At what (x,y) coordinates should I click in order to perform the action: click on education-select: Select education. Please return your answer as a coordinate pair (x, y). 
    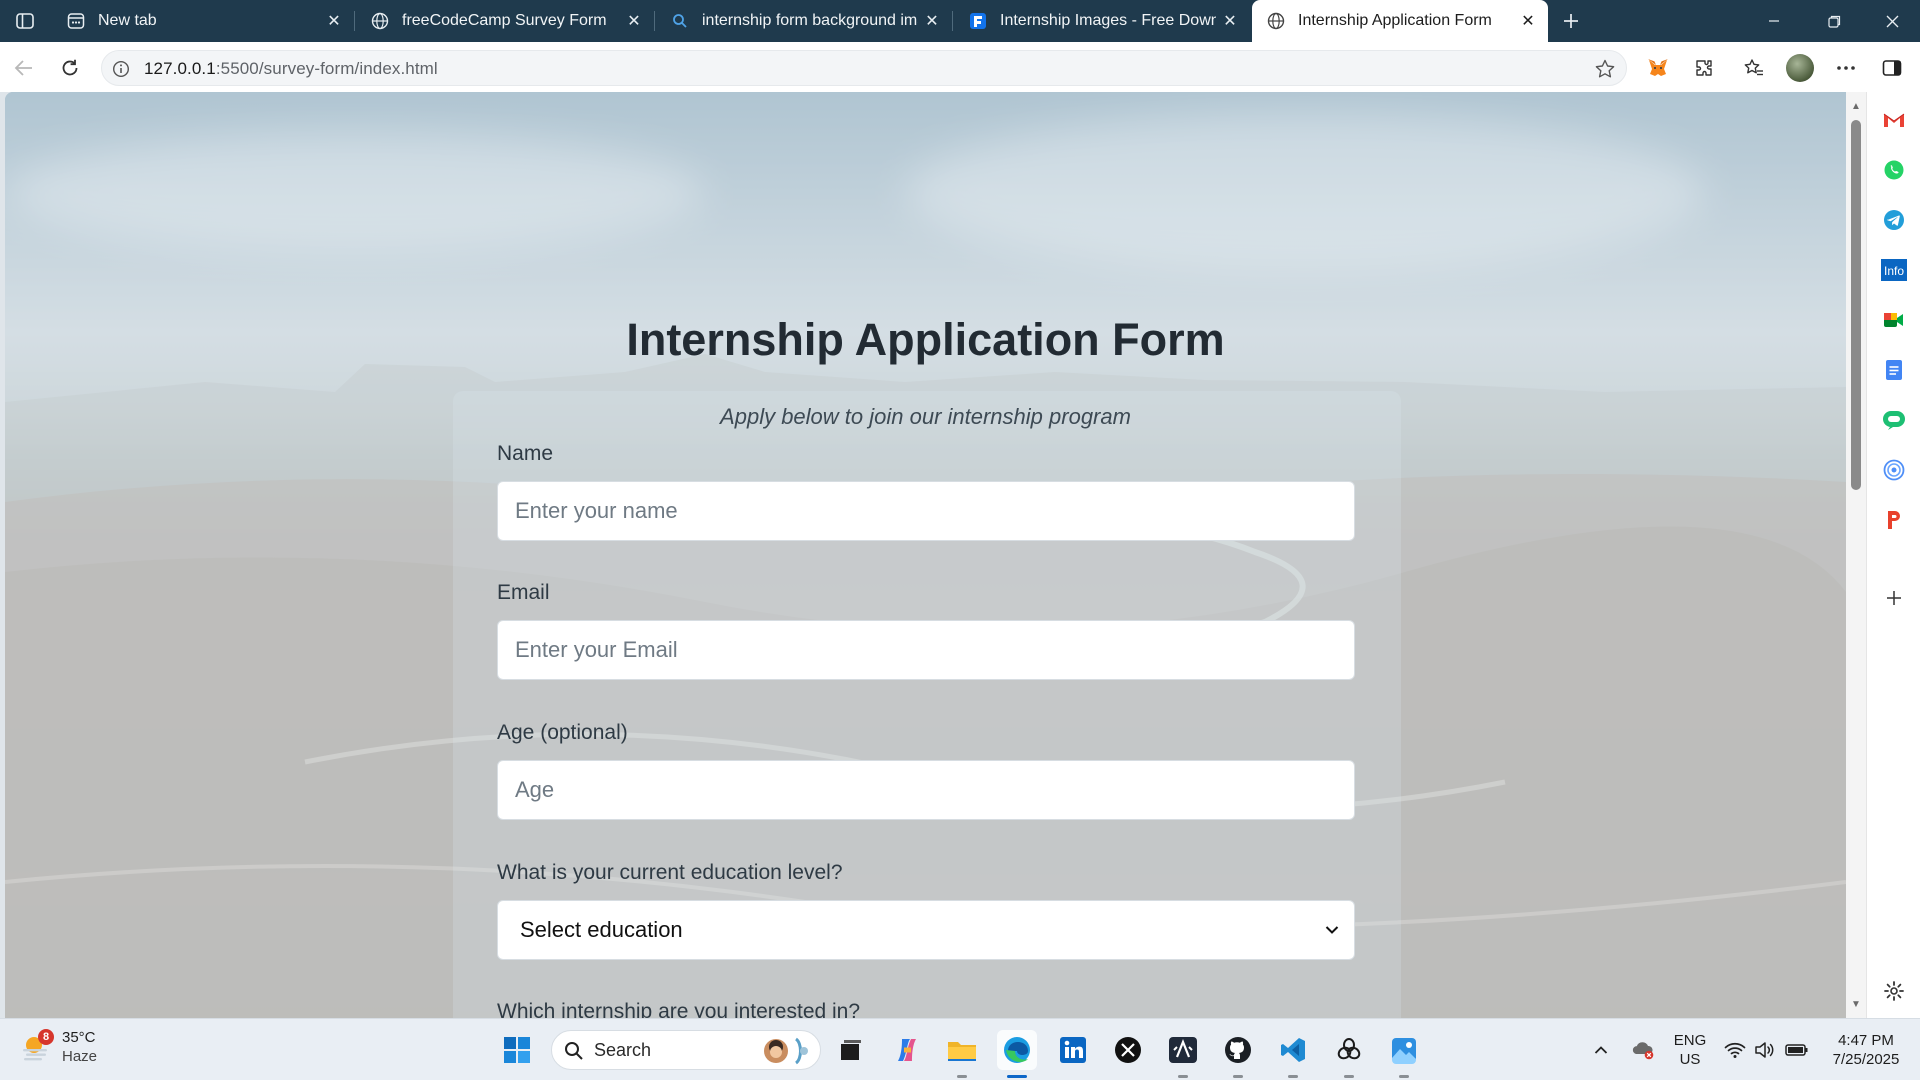
    Looking at the image, I should click on (926, 930).